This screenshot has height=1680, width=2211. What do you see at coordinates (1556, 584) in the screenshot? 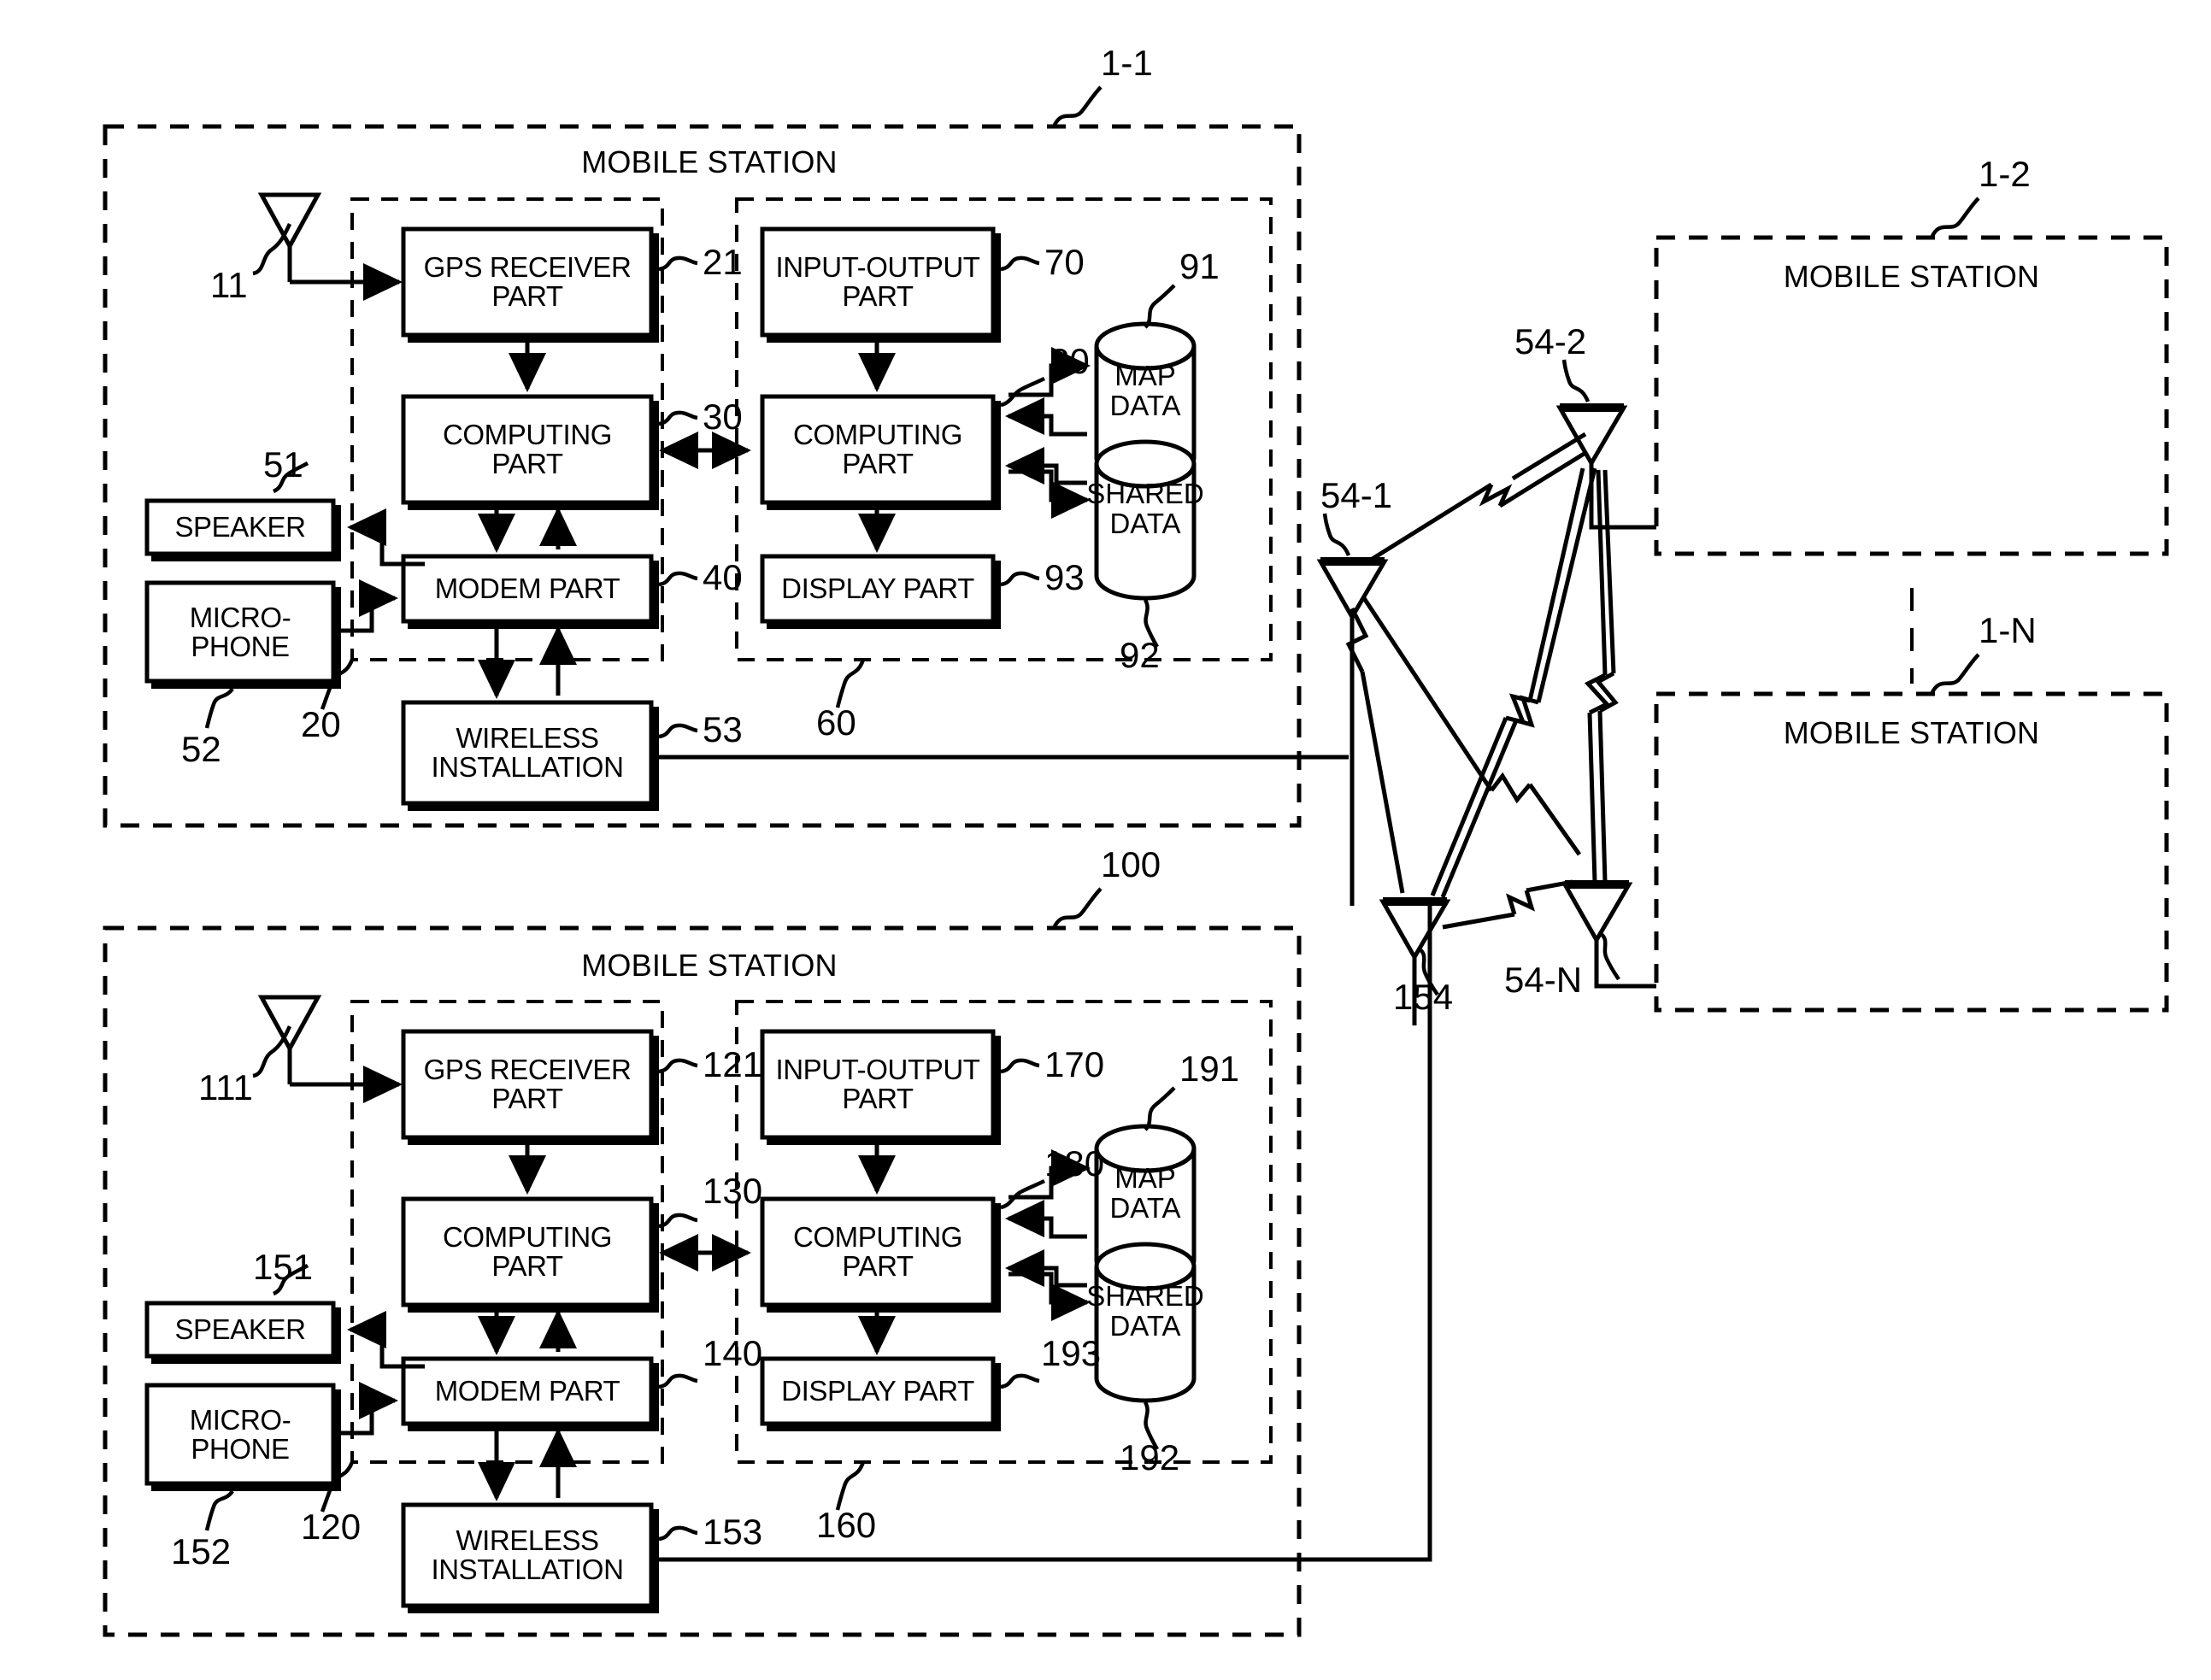
I see `link-542-154-a` at bounding box center [1556, 584].